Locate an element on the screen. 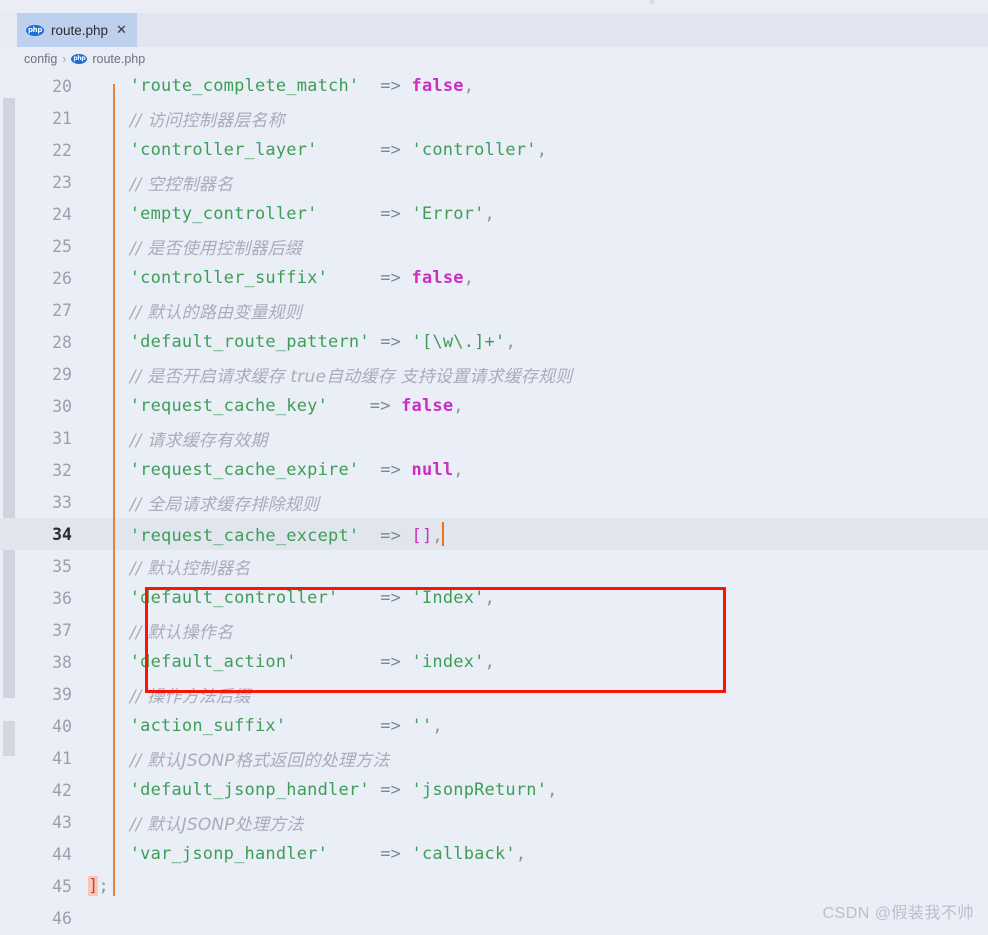 This screenshot has height=935, width=988. code-line: 32 'request_cache_expire' => null, is located at coordinates (494, 470).